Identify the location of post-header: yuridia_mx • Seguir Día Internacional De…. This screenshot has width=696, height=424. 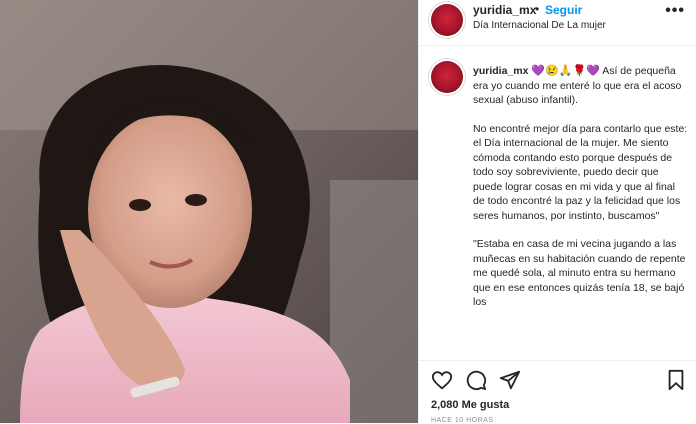
(557, 23).